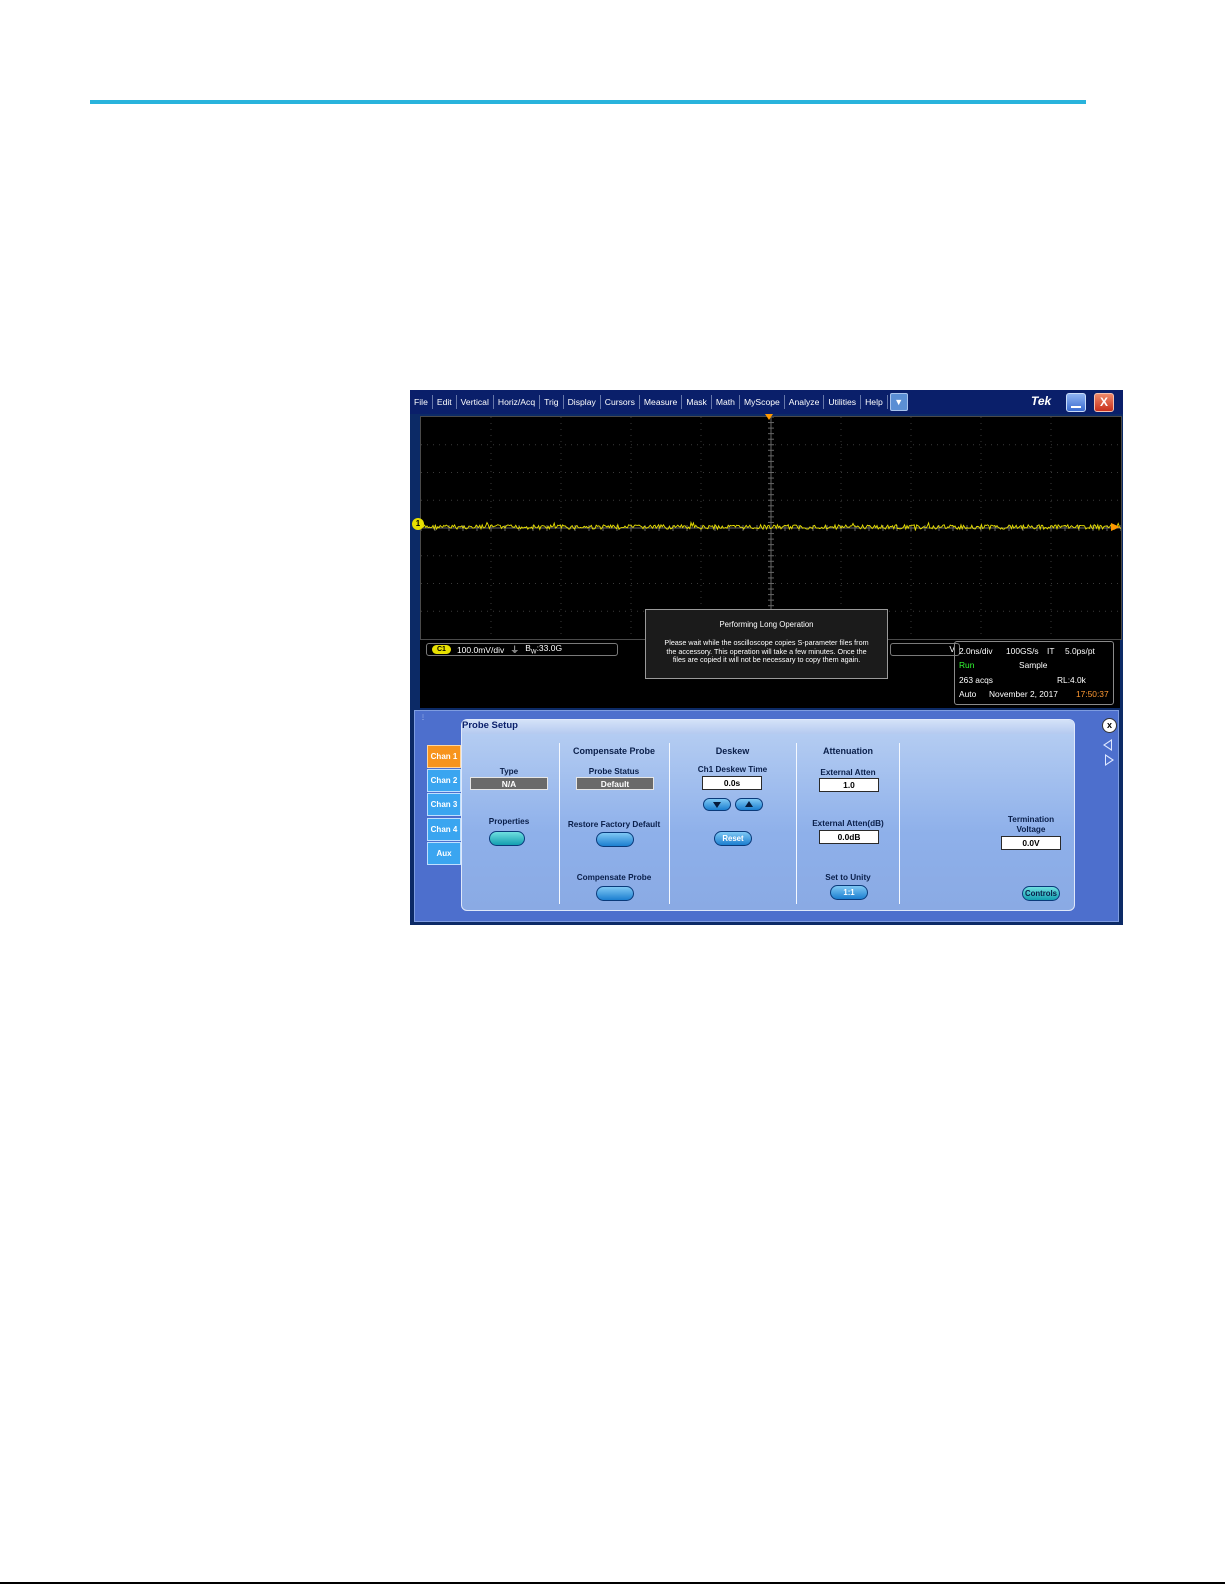 The image size is (1225, 1585). I want to click on channel-1-readout: C1 100.0mV/div ⏚ BW:33.0G, so click(522, 649).